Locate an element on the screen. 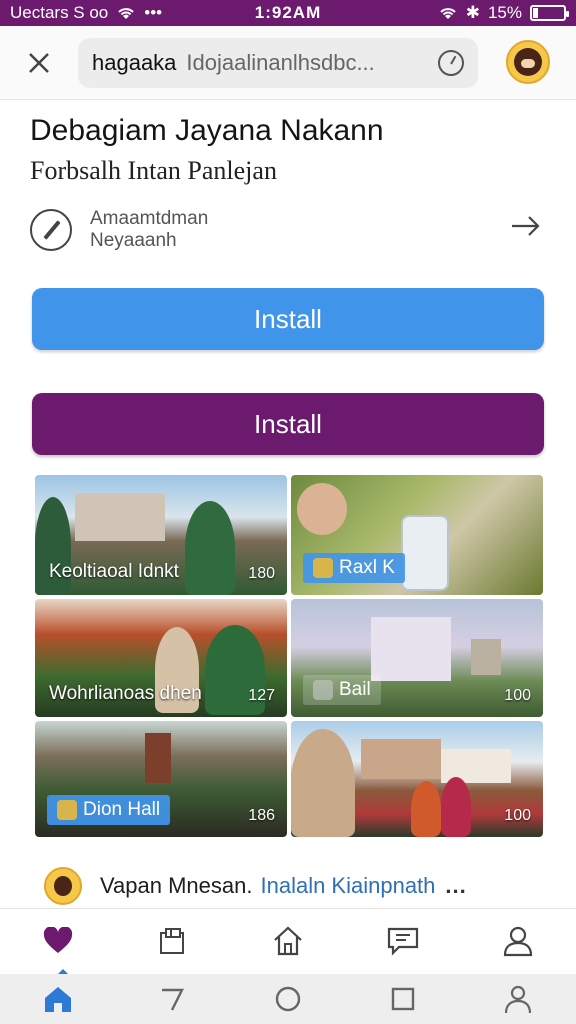 This screenshot has height=1024, width=576. tab-messages is located at coordinates (403, 940).